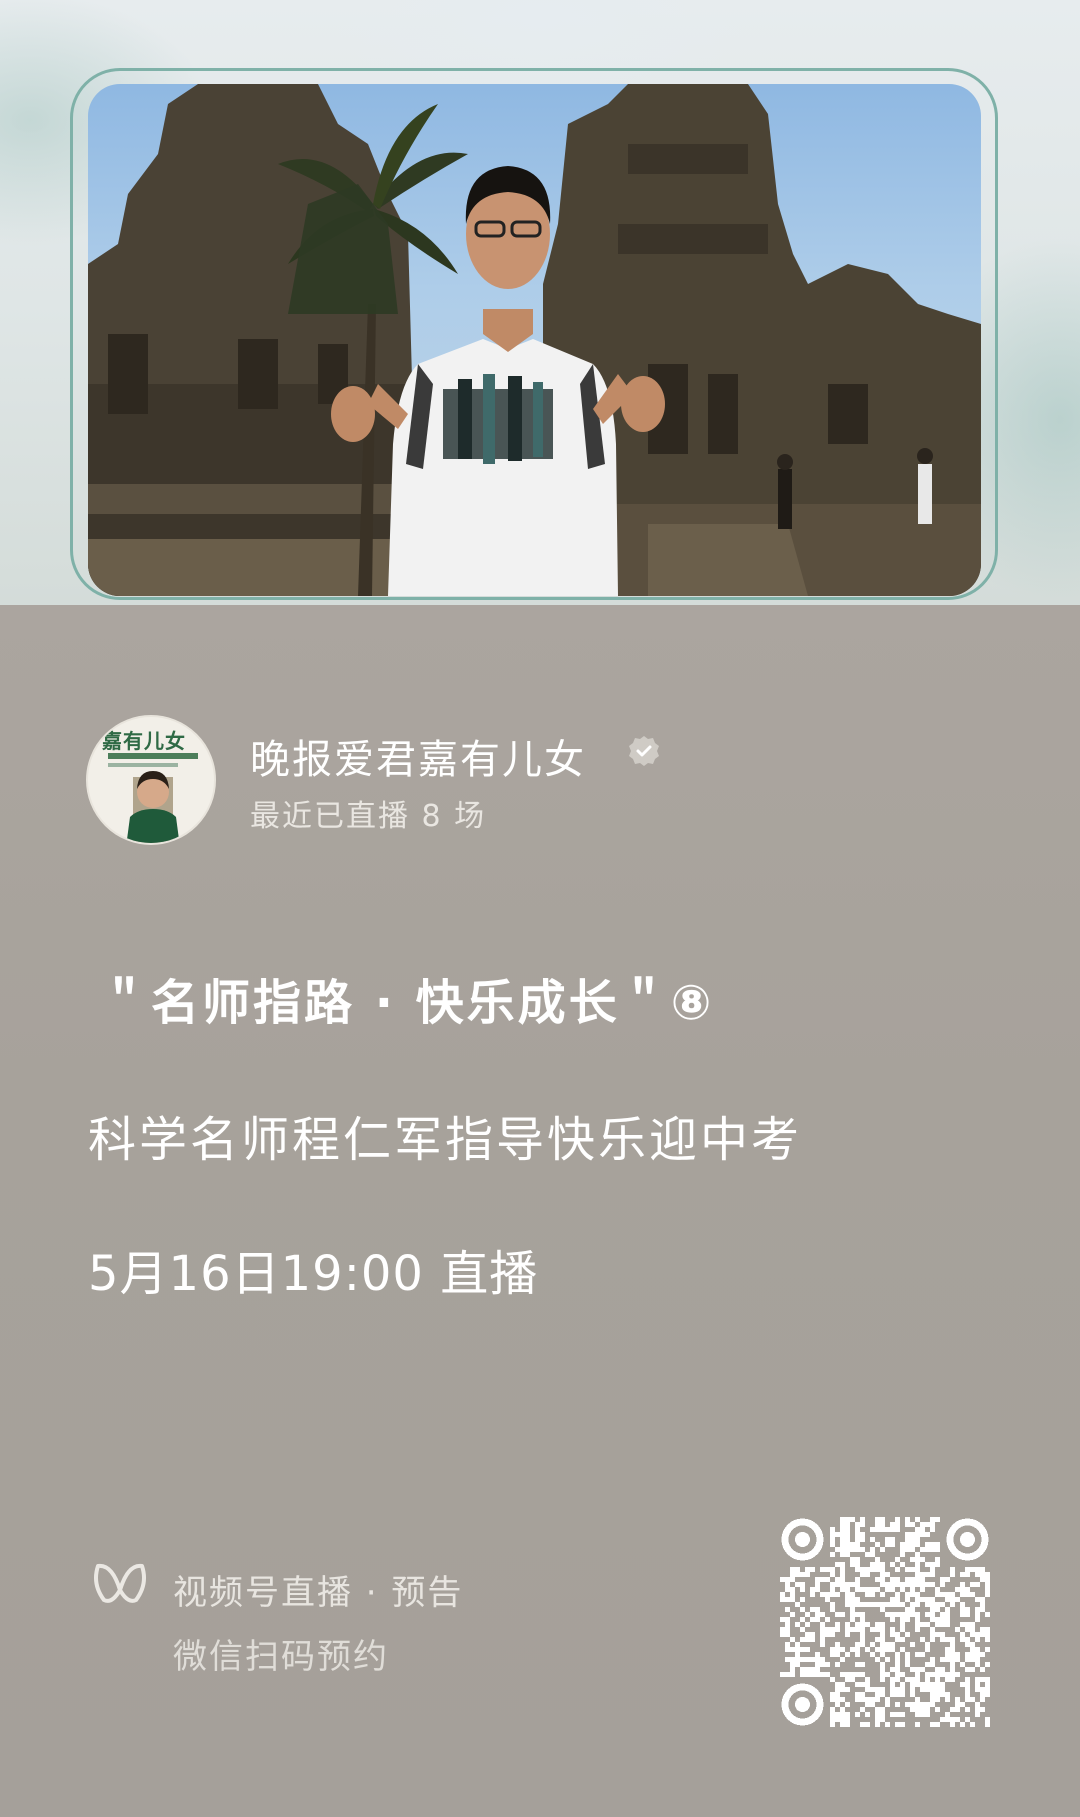 This screenshot has width=1080, height=1817. I want to click on avatar: 嘉有儿女, so click(151, 780).